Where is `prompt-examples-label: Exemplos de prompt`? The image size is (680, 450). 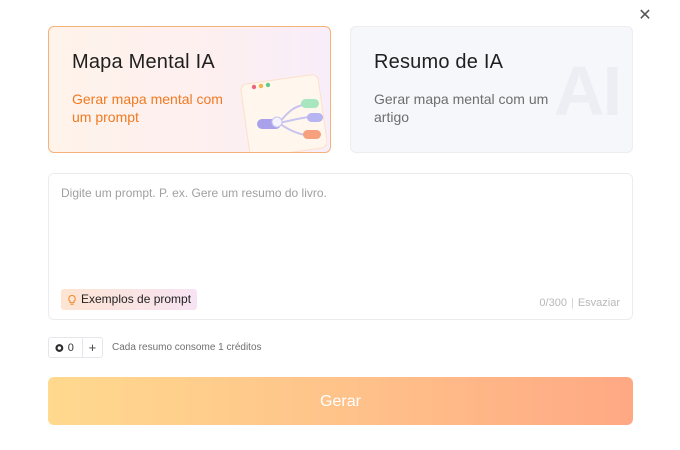
prompt-examples-label: Exemplos de prompt is located at coordinates (136, 299).